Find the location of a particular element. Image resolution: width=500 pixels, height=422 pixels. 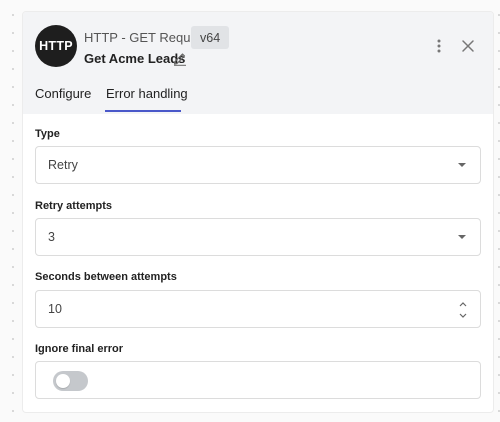

tab-configure: Configure is located at coordinates (63, 93).